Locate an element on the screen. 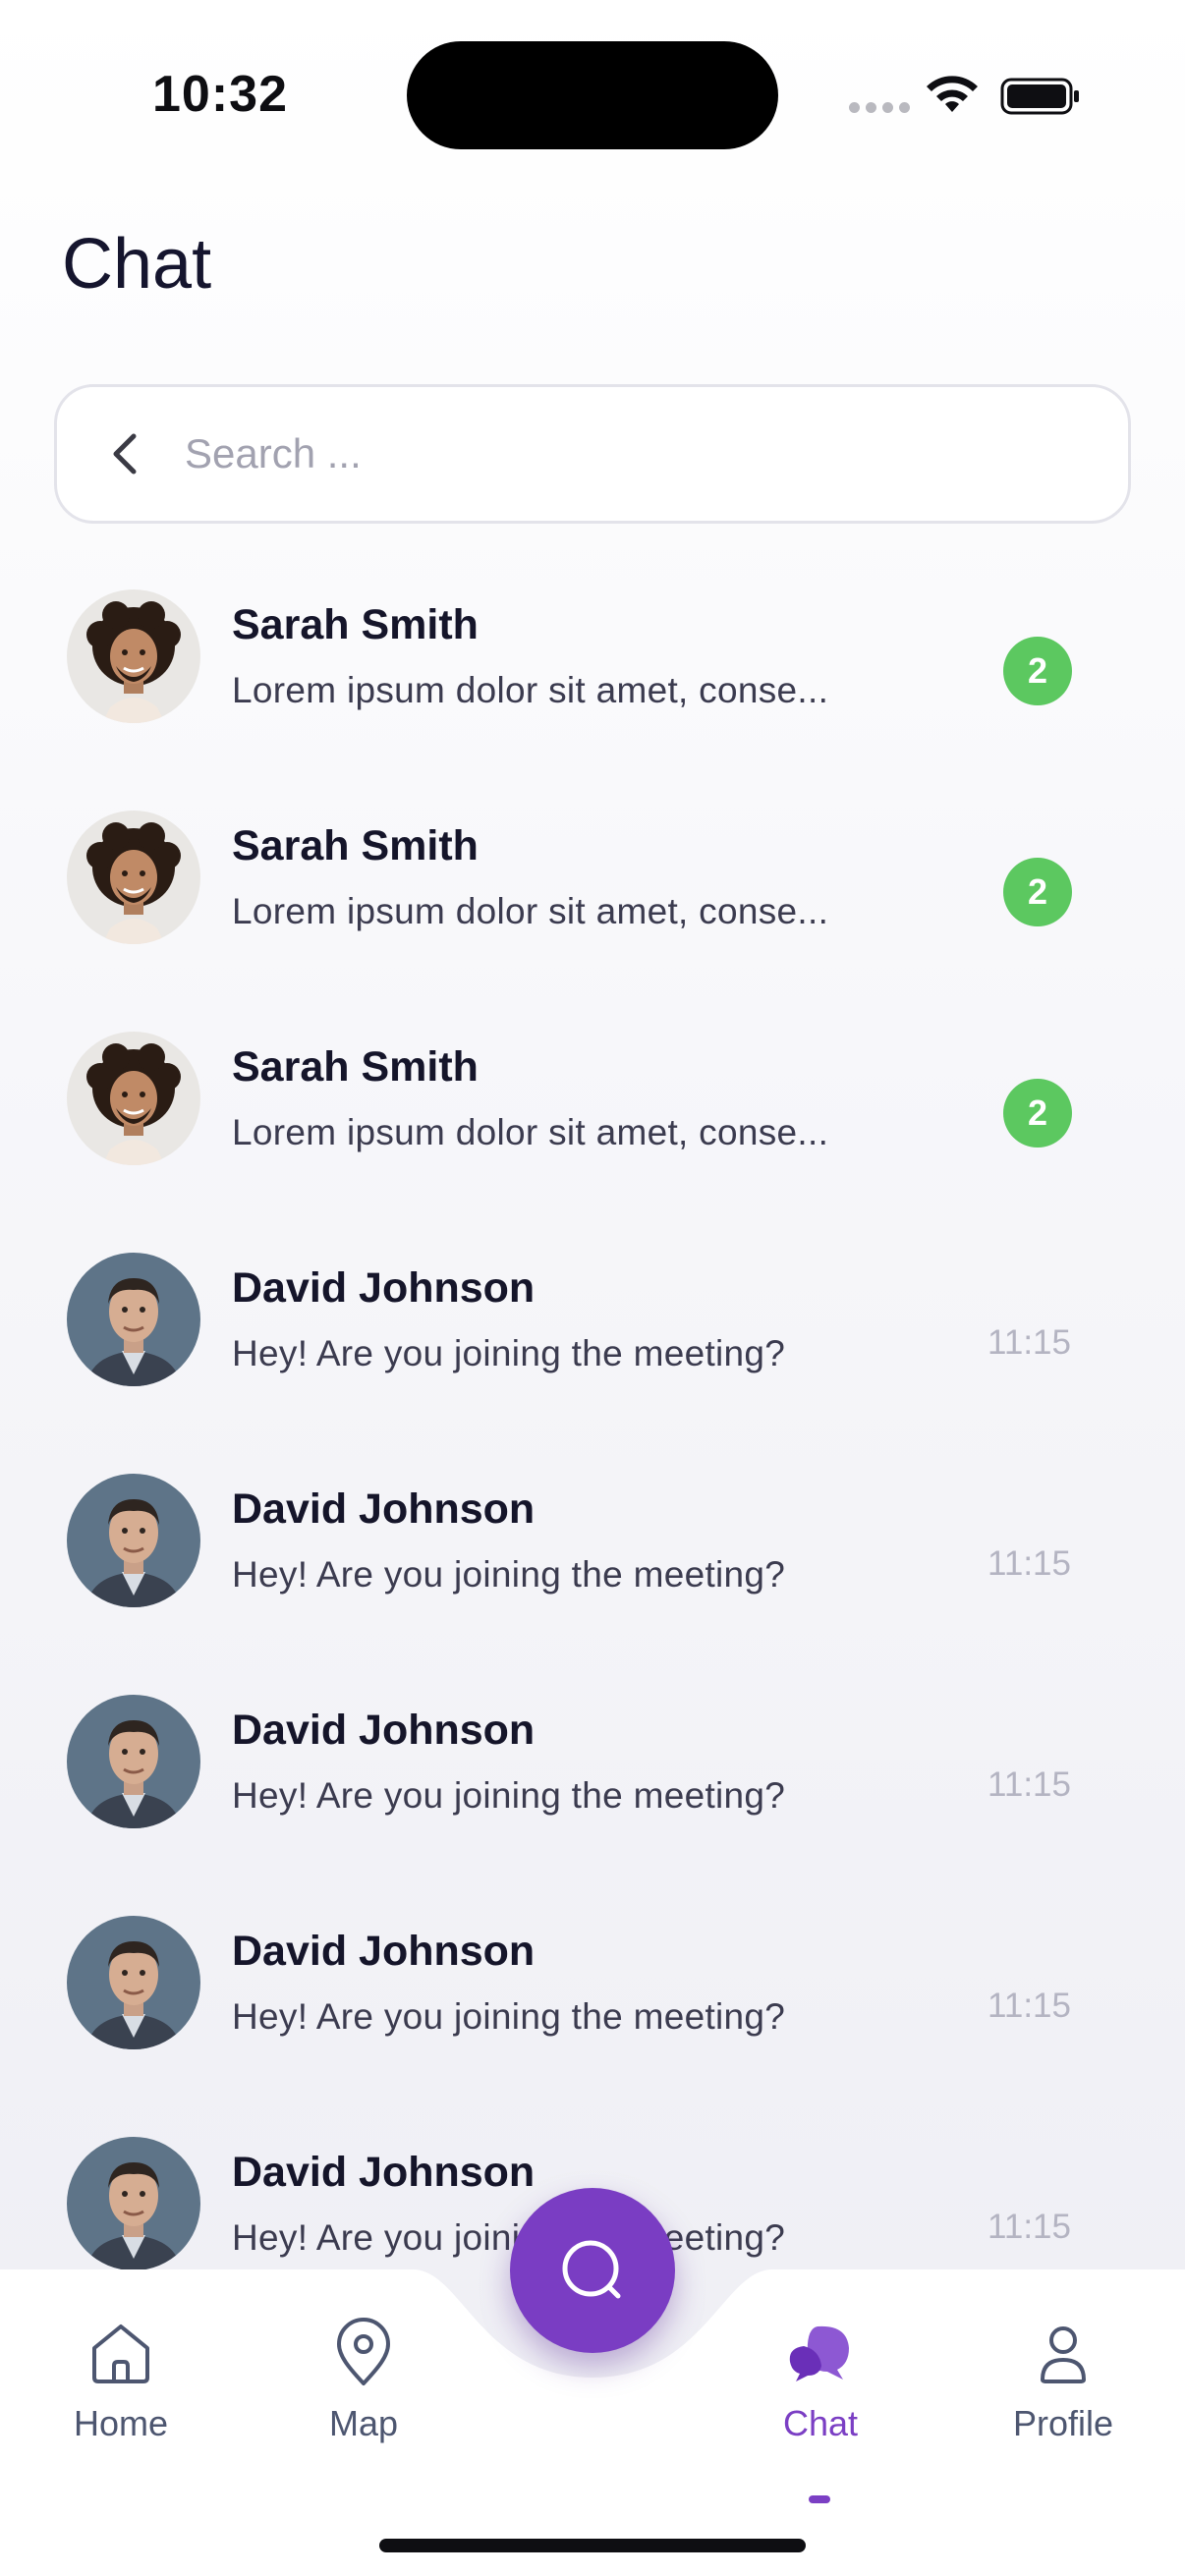 Image resolution: width=1185 pixels, height=2576 pixels. status-bar: 10:32 is located at coordinates (592, 93).